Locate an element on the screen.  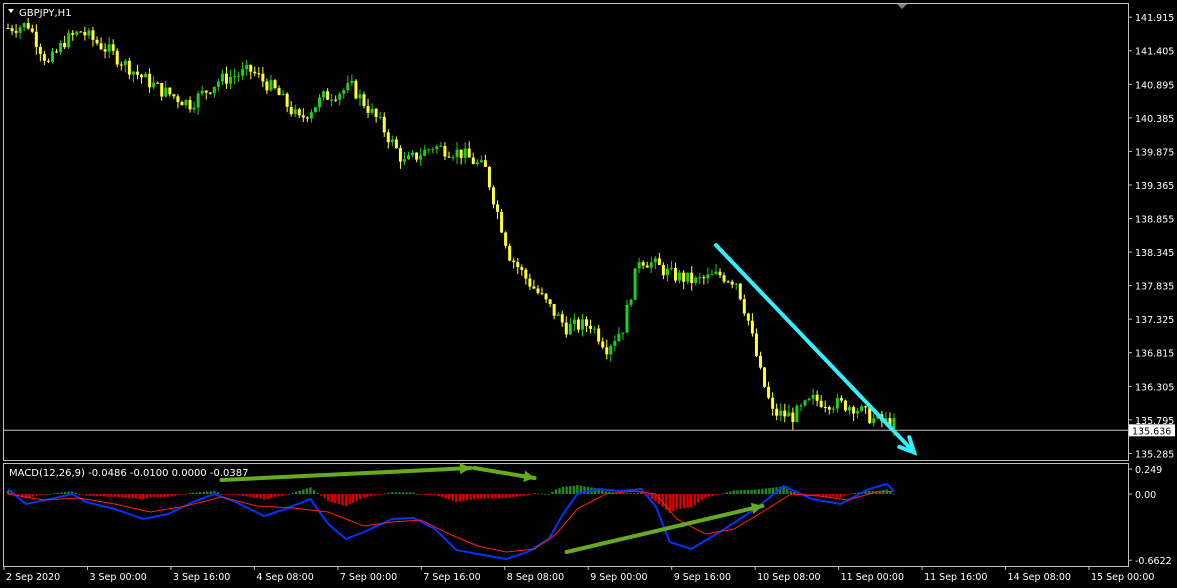
price-tick-label: 136.815 is located at coordinates (1154, 354).